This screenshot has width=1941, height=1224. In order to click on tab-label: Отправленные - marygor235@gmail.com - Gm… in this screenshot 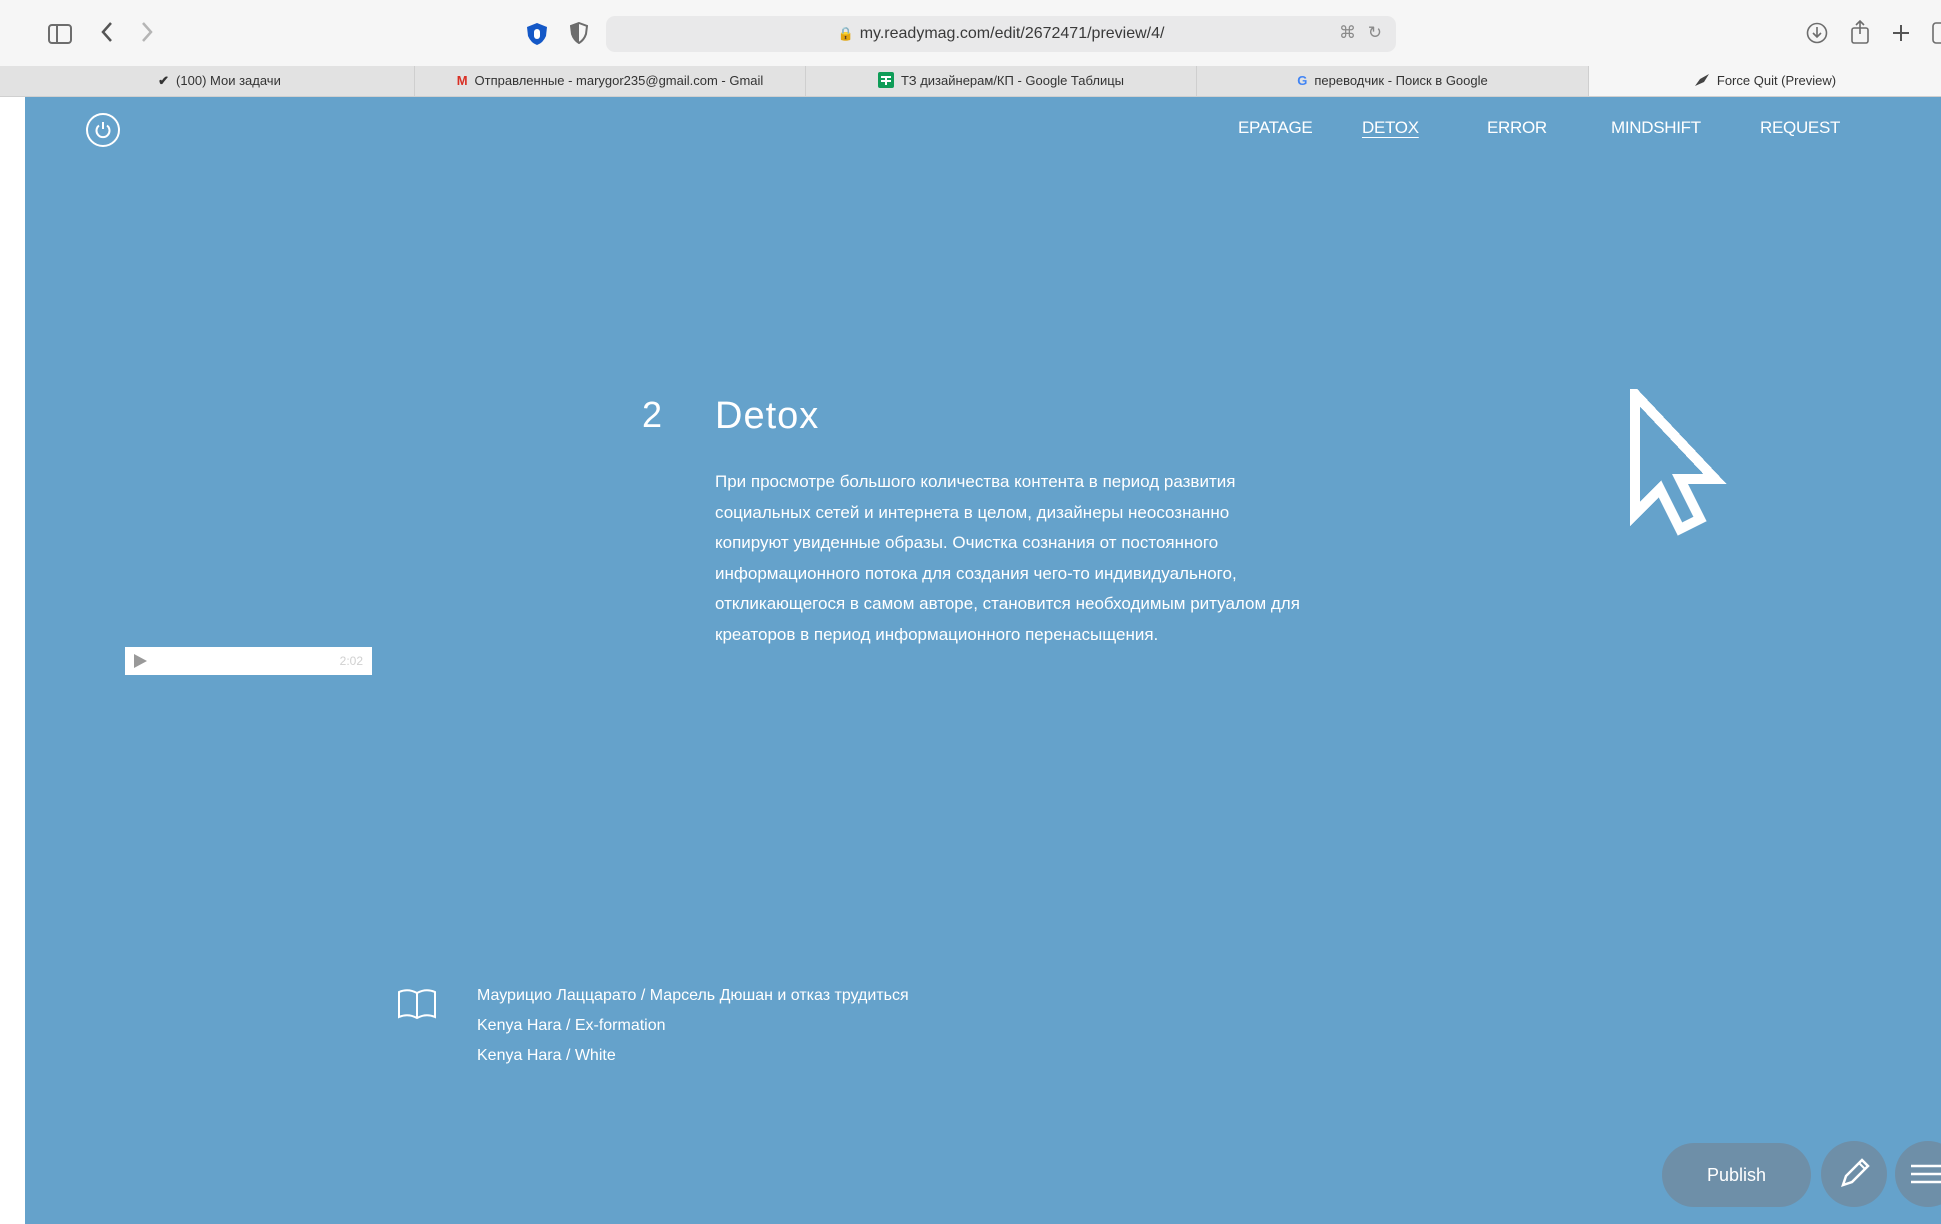, I will do `click(619, 80)`.